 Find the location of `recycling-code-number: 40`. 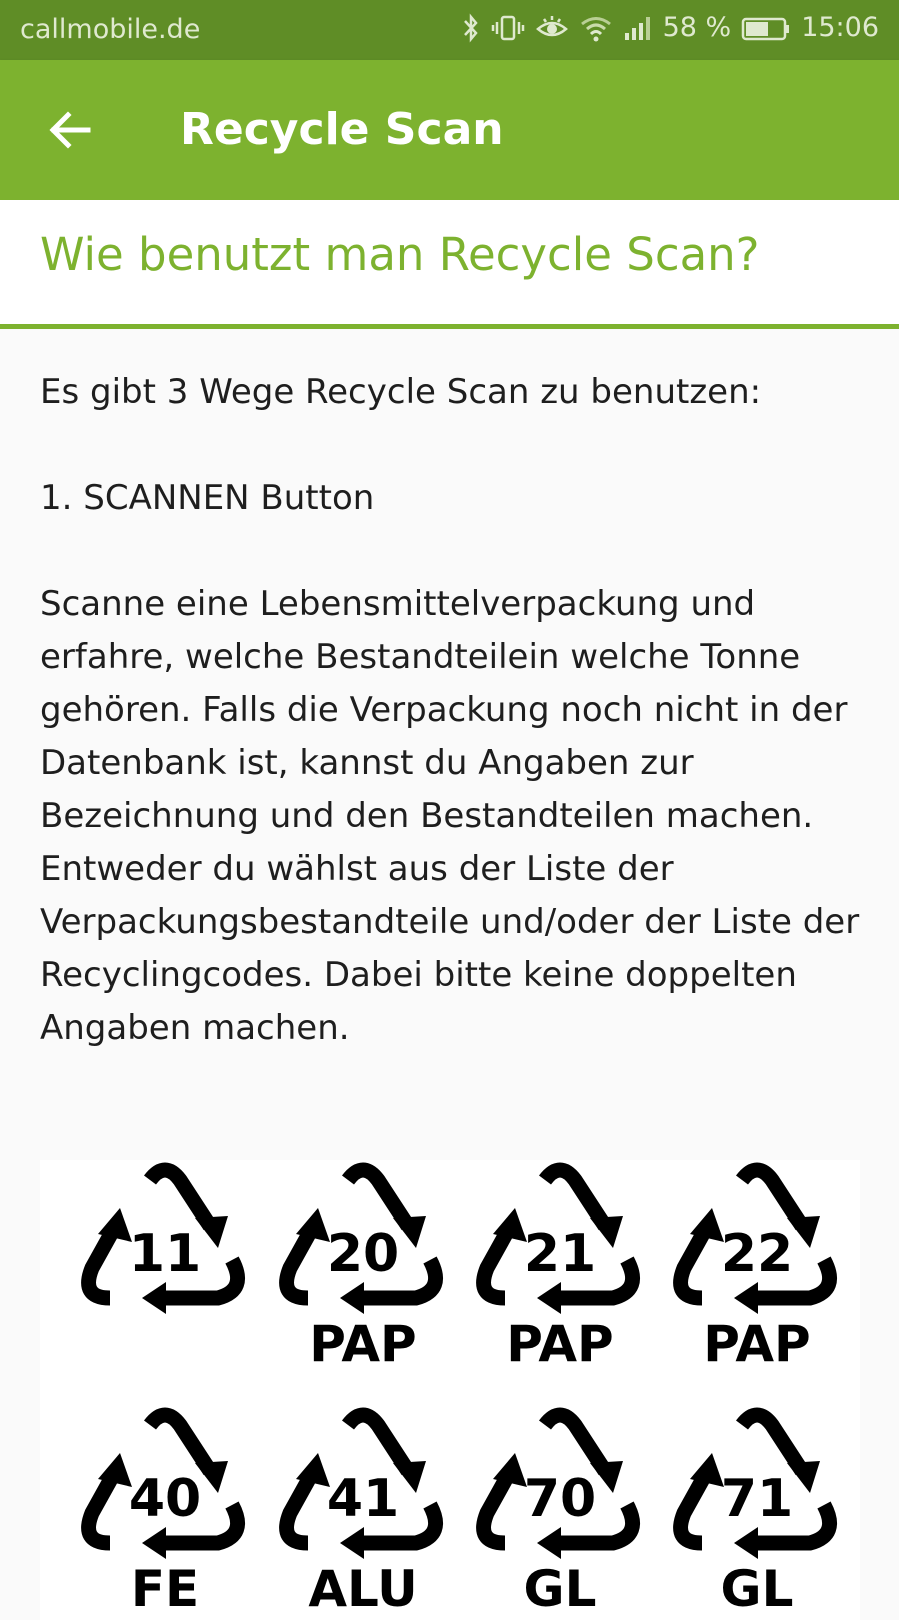

recycling-code-number: 40 is located at coordinates (165, 1499).